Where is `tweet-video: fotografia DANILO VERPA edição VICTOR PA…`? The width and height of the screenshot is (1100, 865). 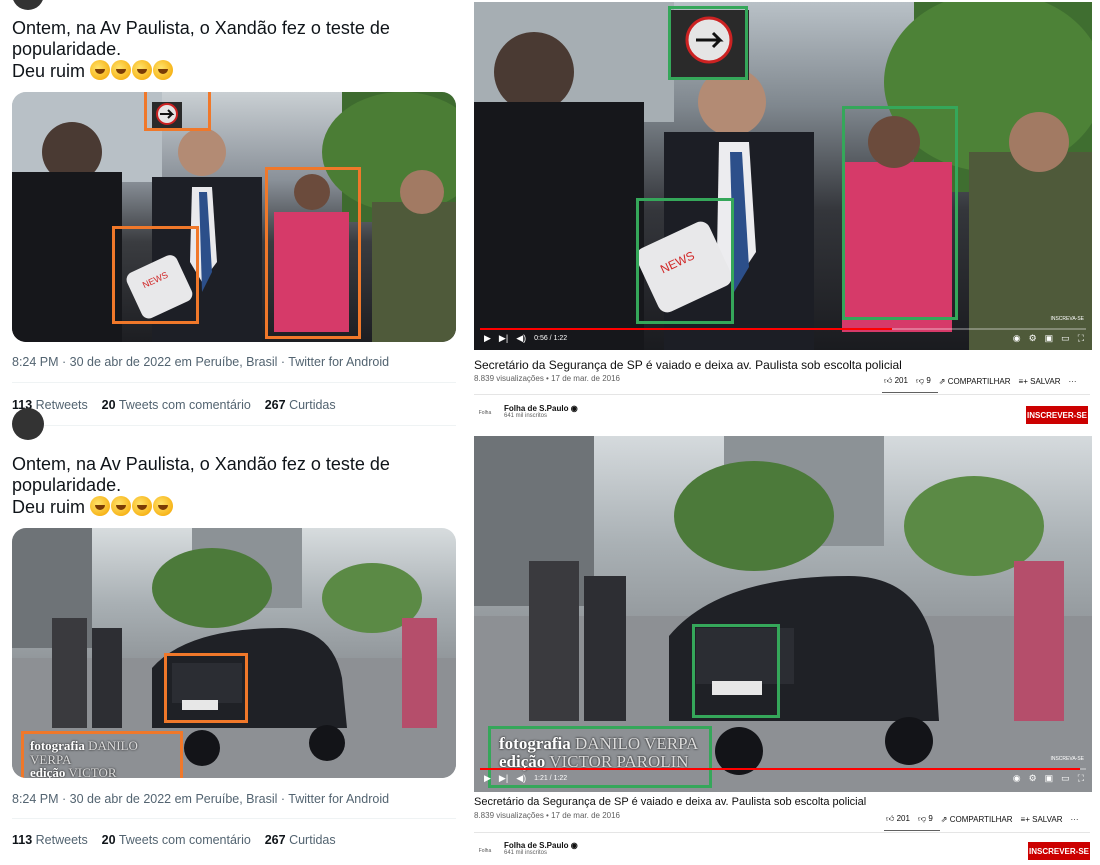 tweet-video: fotografia DANILO VERPA edição VICTOR PA… is located at coordinates (234, 653).